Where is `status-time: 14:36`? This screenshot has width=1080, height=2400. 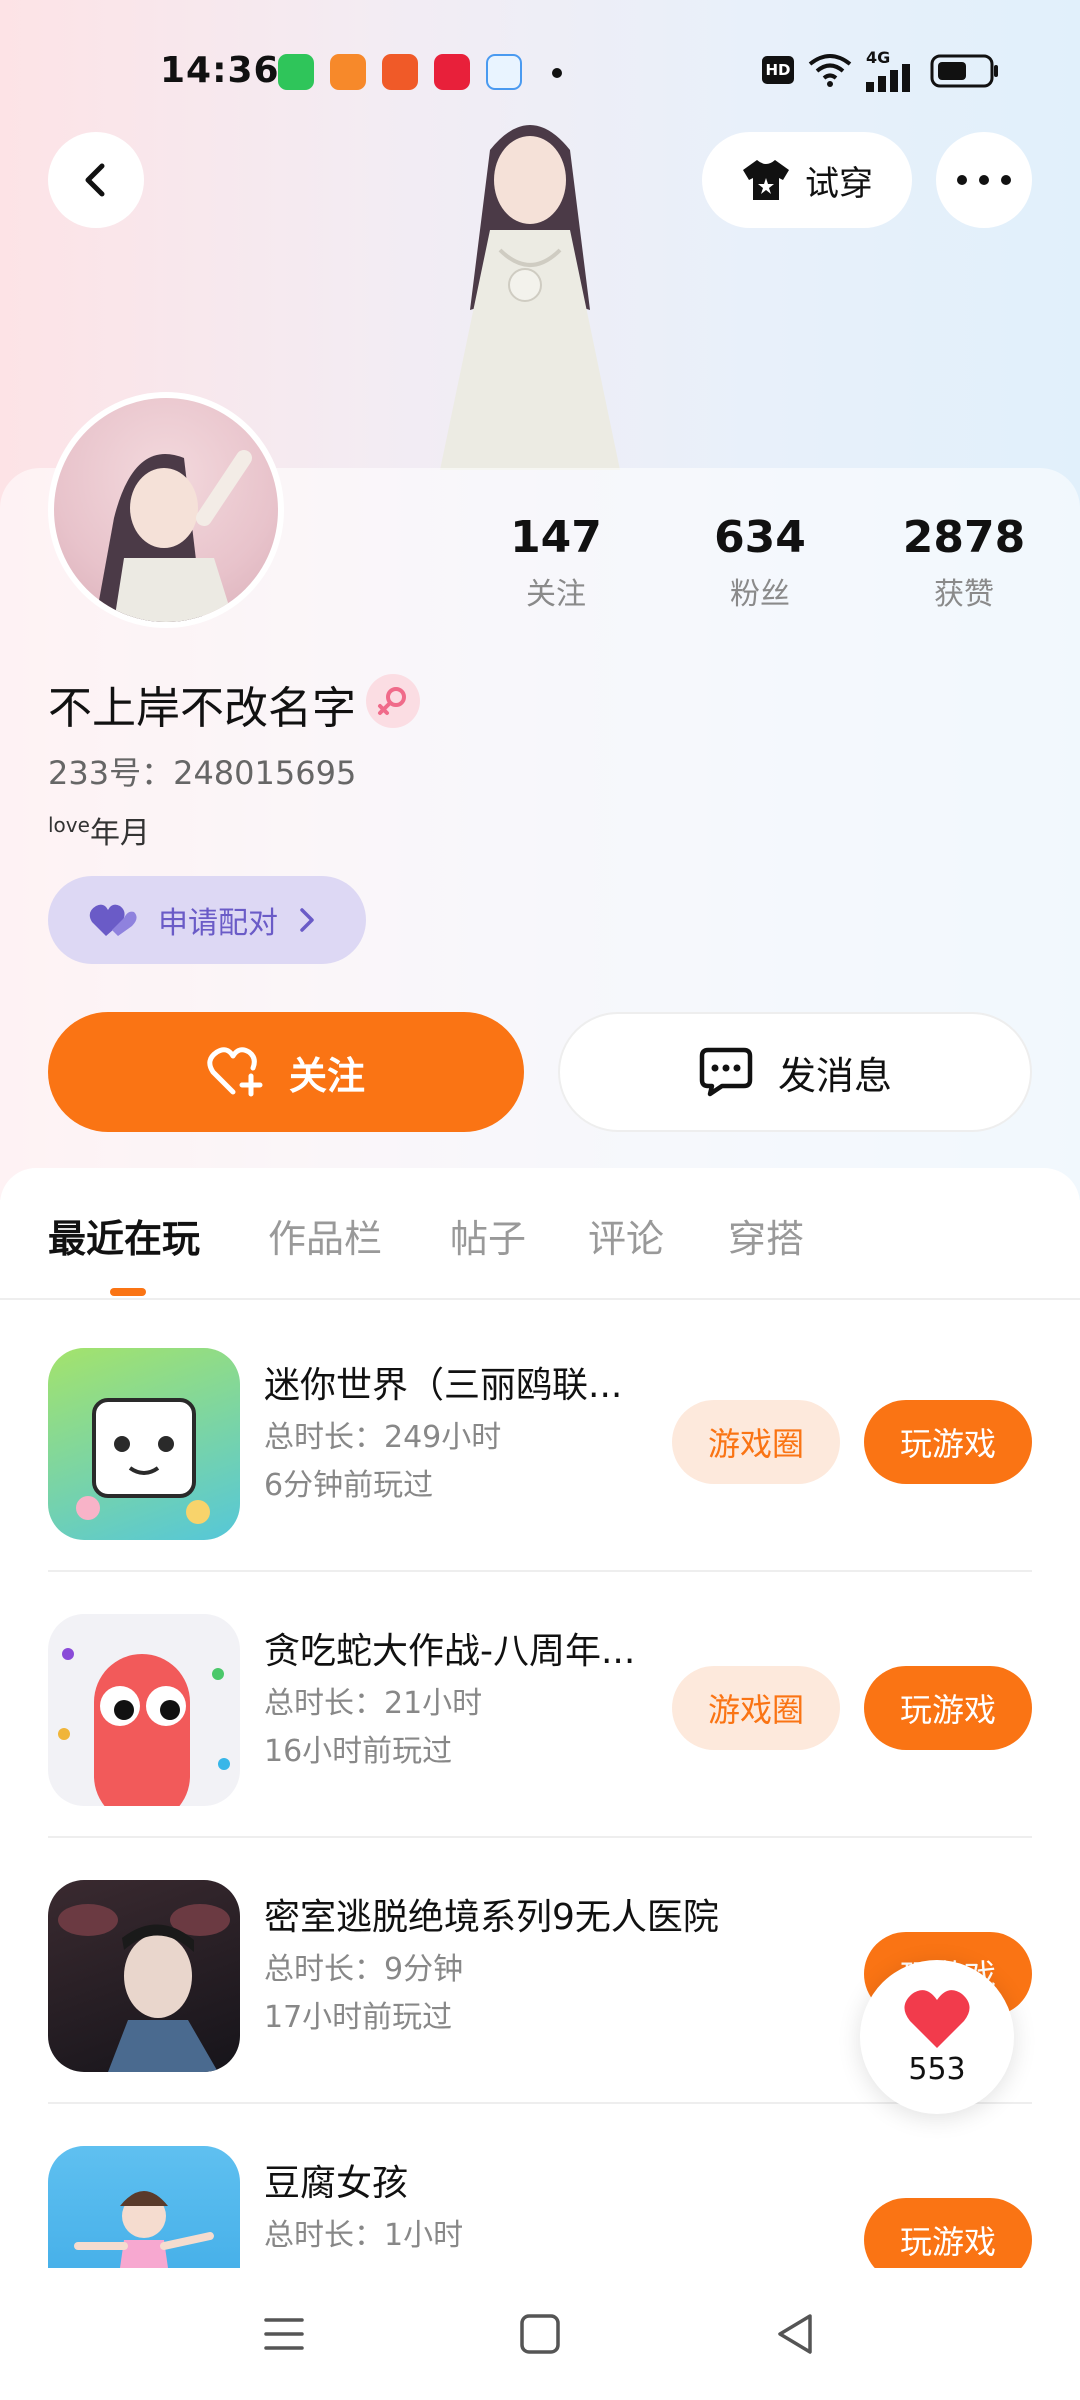
status-time: 14:36 is located at coordinates (220, 70).